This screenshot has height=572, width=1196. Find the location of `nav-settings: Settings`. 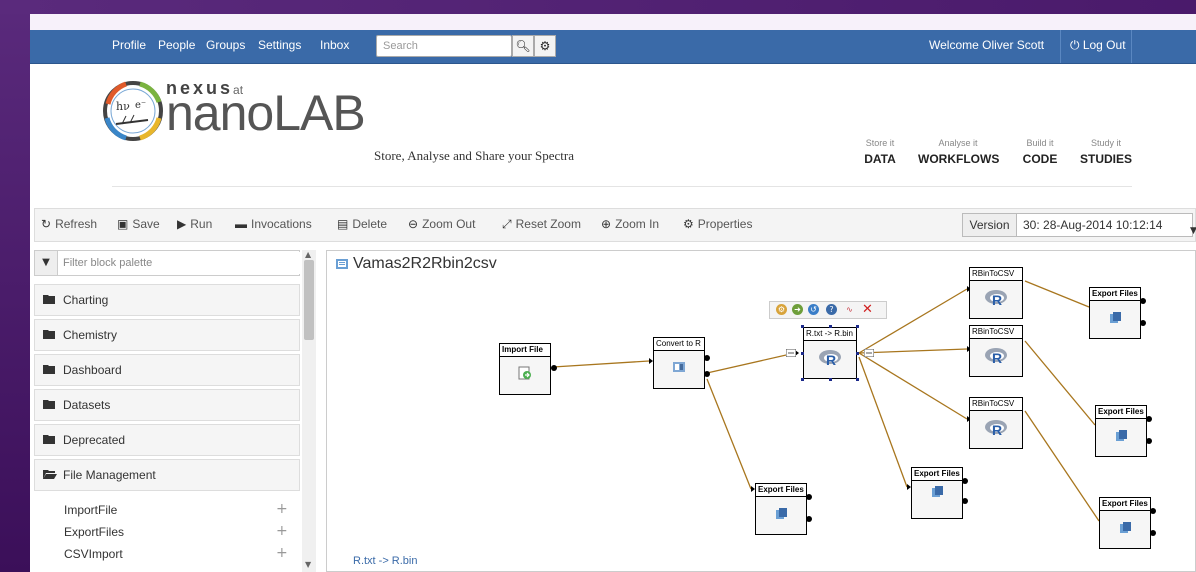

nav-settings: Settings is located at coordinates (279, 45).